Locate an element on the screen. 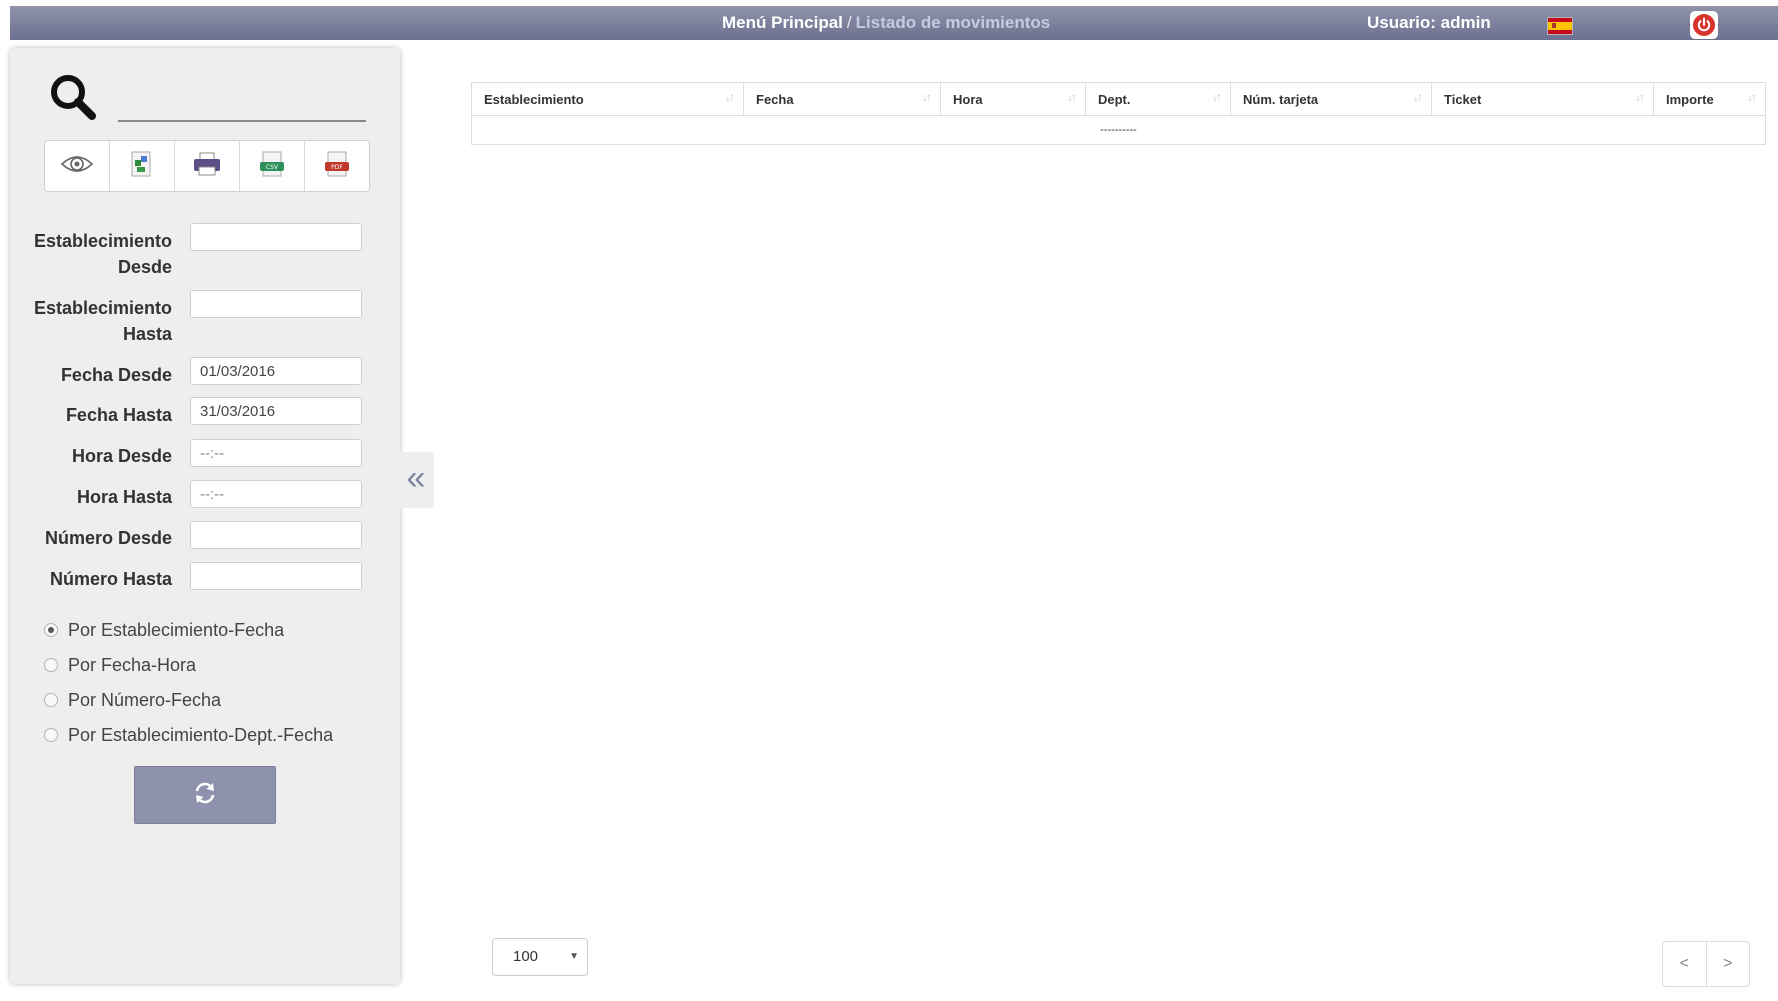  refresh-button is located at coordinates (205, 795).